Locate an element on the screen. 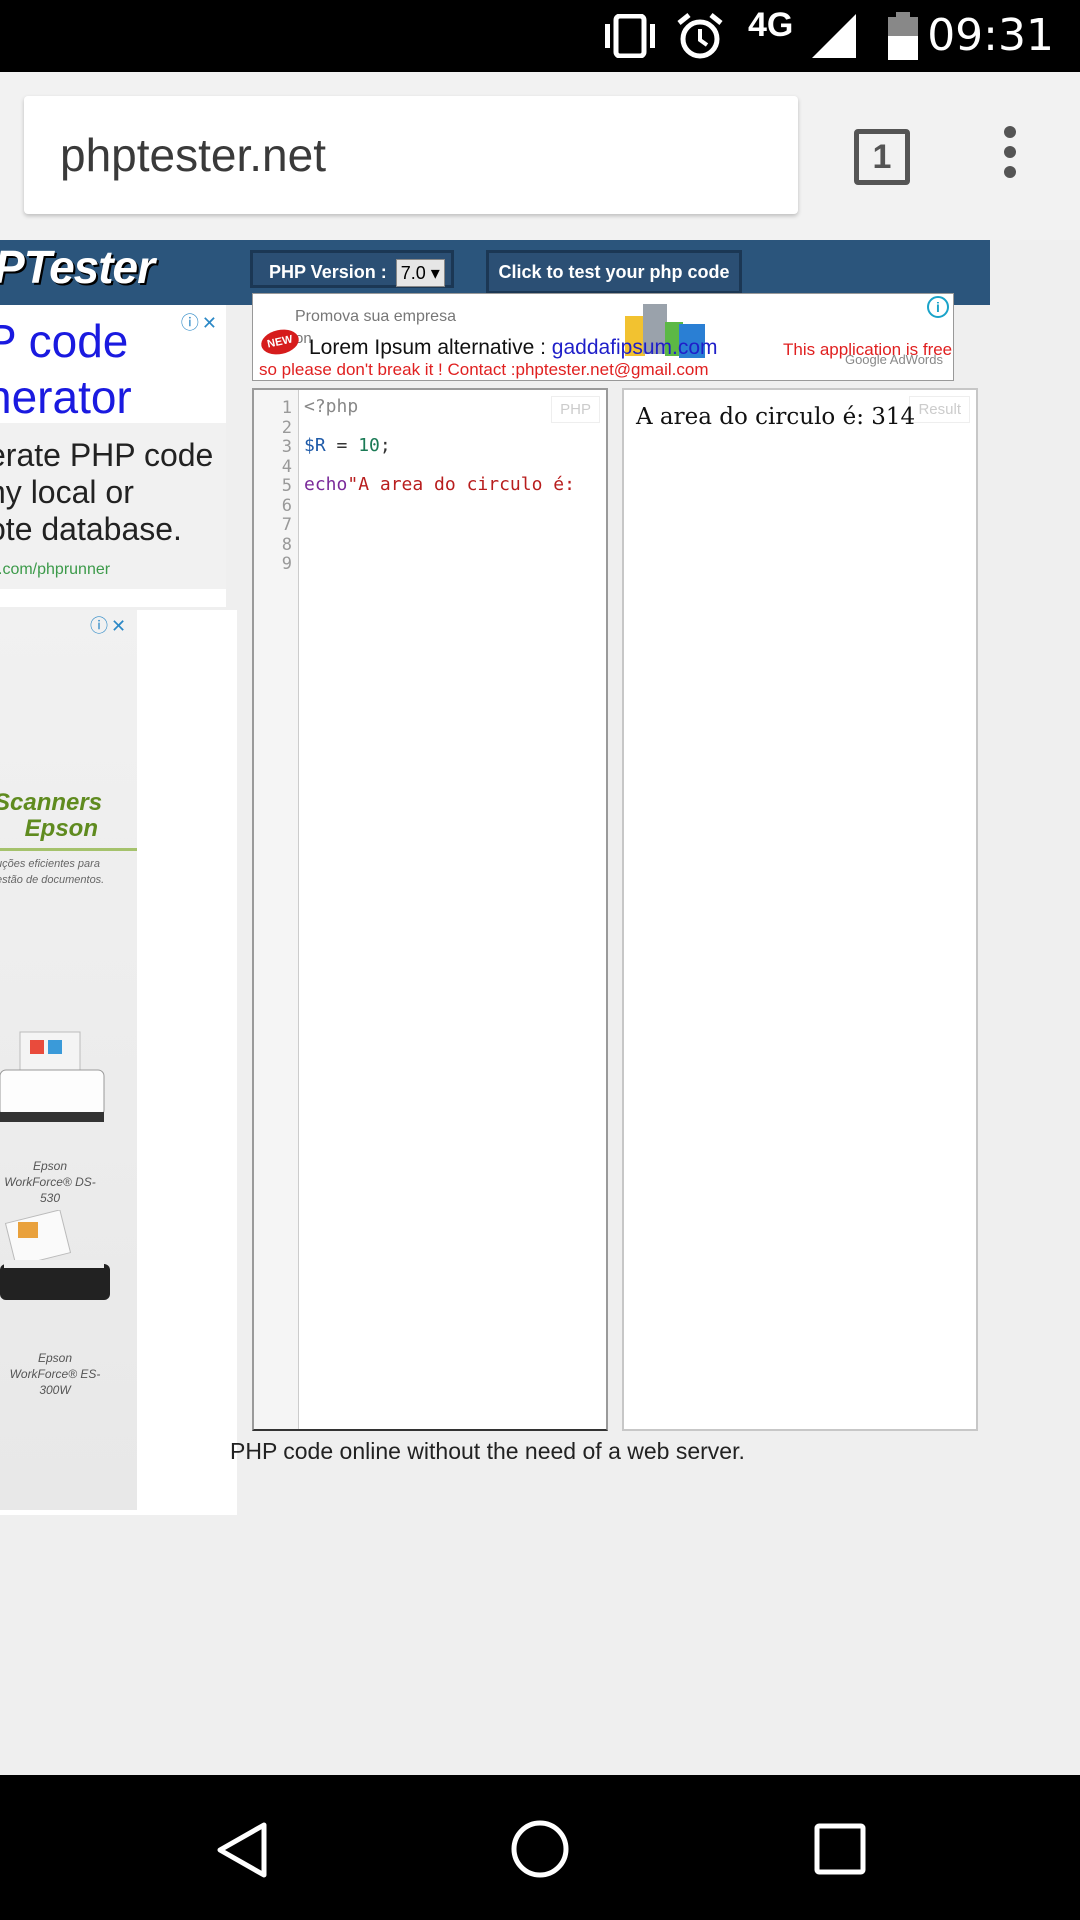 The height and width of the screenshot is (1920, 1080). back-icon is located at coordinates (241, 1850).